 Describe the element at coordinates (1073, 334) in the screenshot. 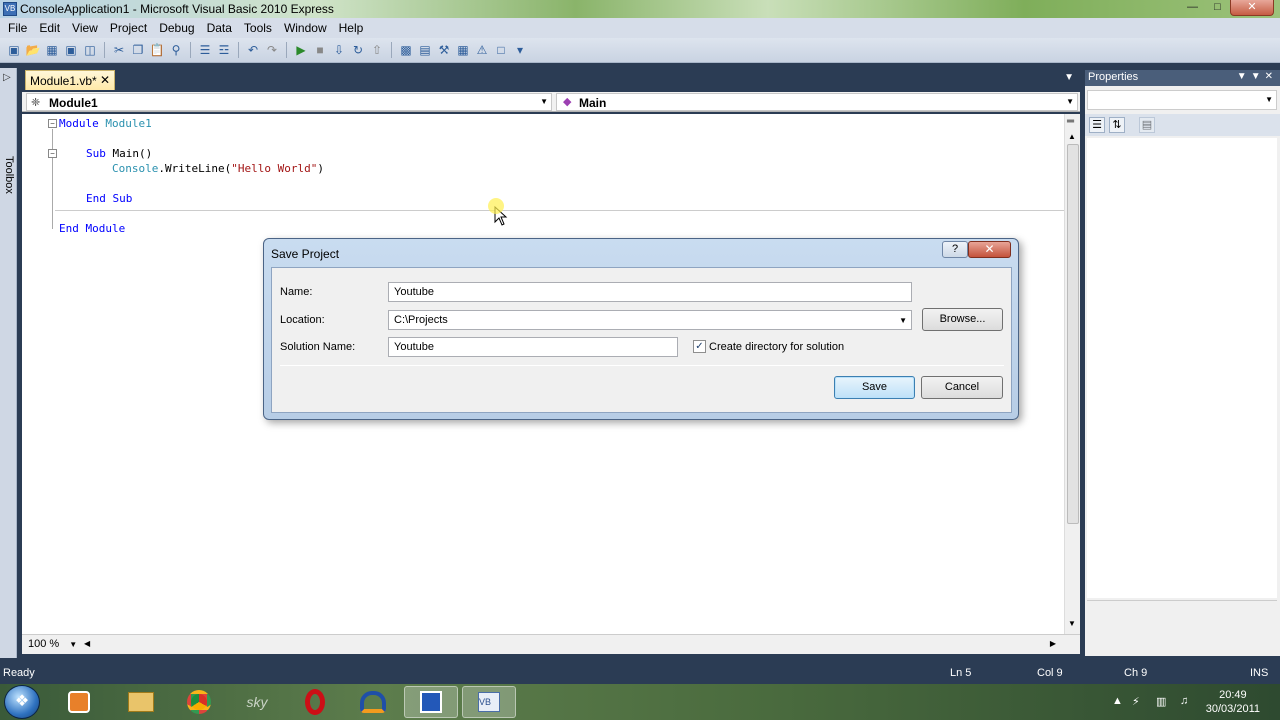

I see `scroll-thumb` at that location.